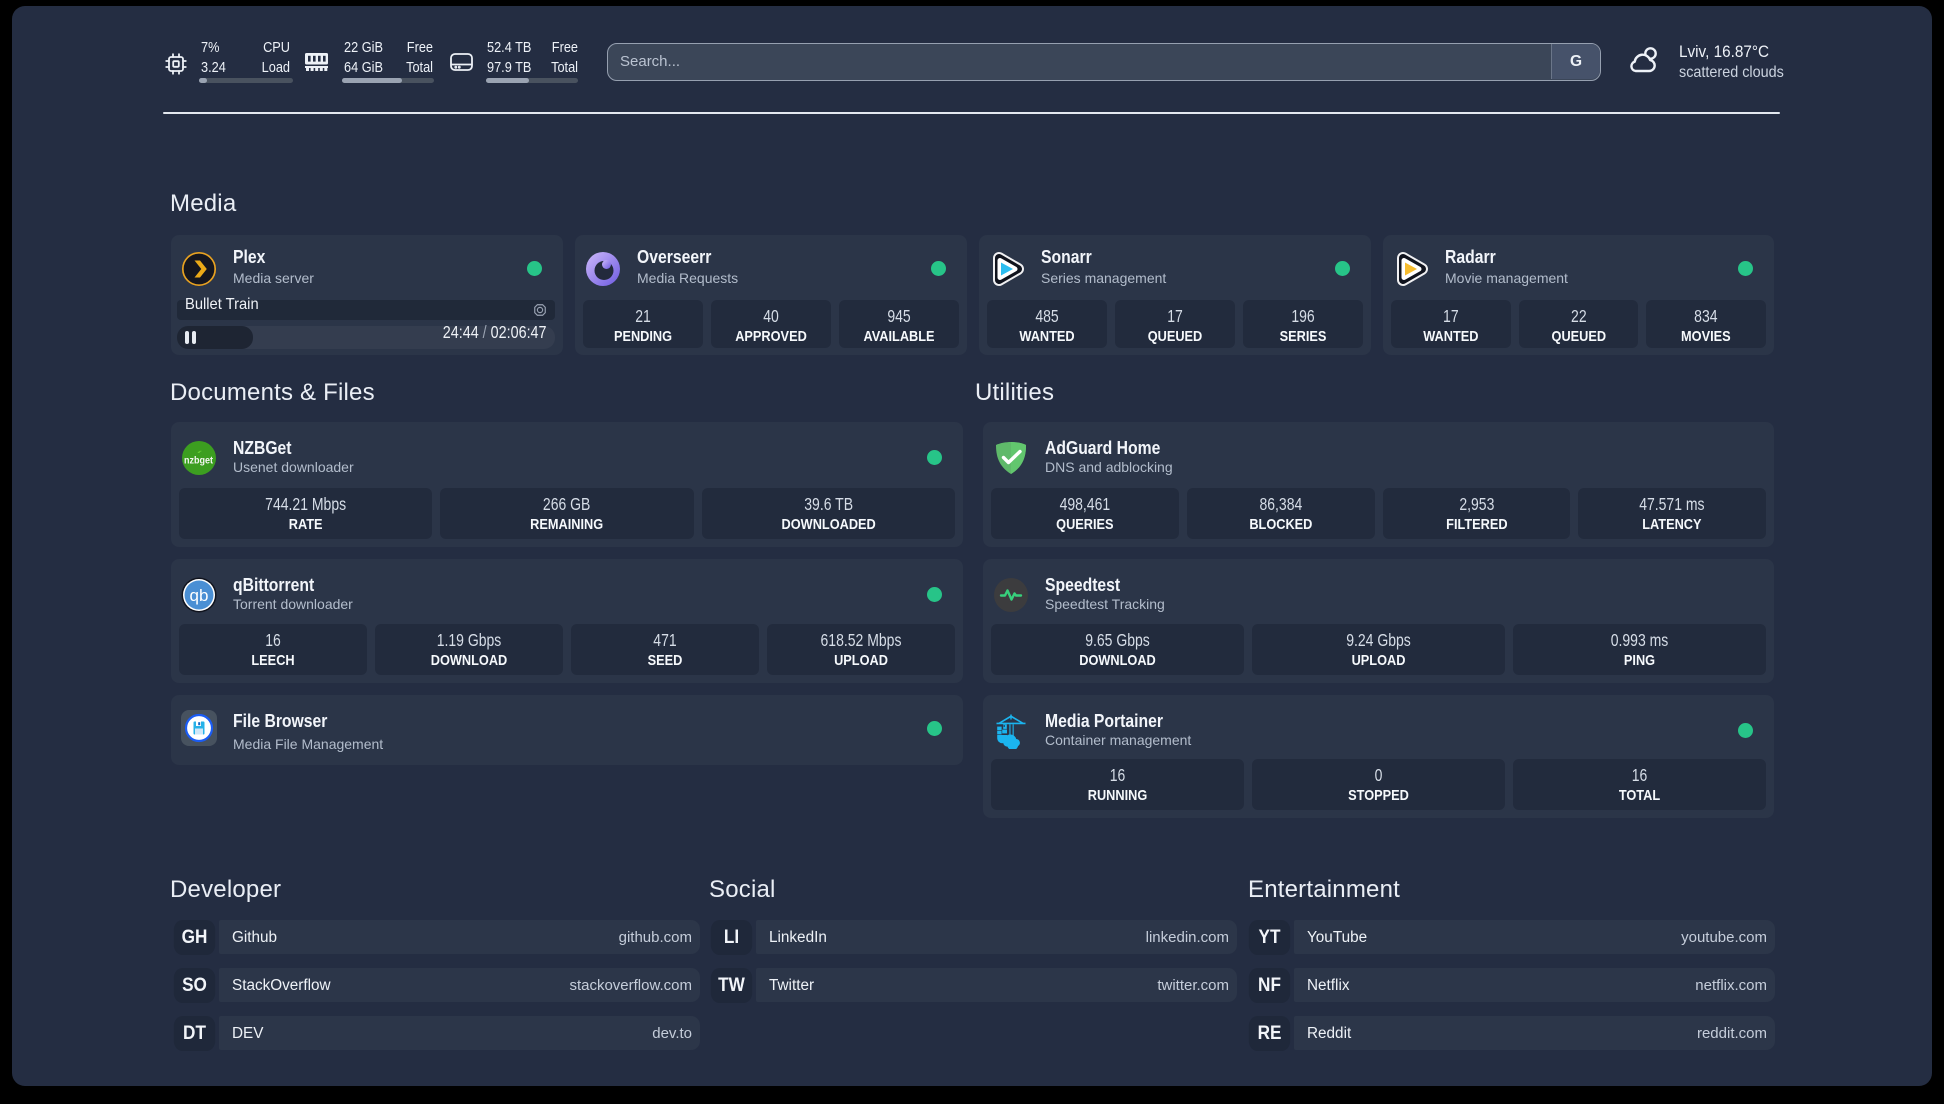 This screenshot has width=1944, height=1104. Describe the element at coordinates (199, 595) in the screenshot. I see `svg-text: qb` at that location.